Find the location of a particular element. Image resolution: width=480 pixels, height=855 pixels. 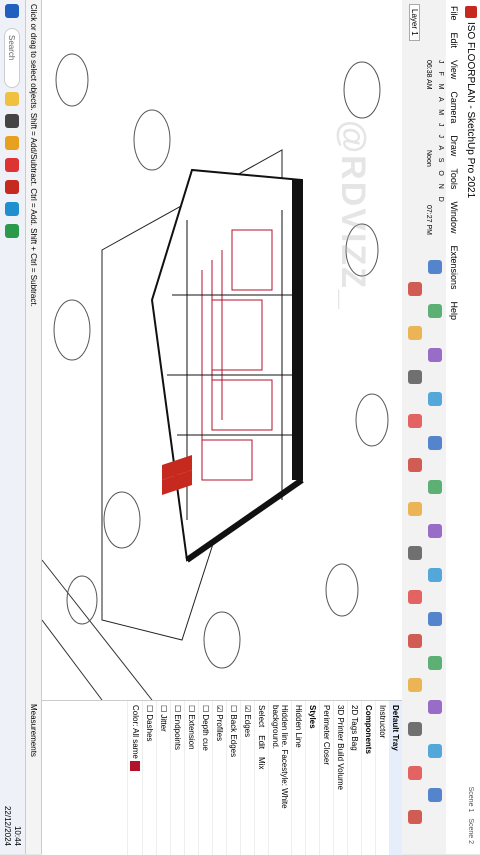

color-label: Color: is located at coordinates (135, 716).